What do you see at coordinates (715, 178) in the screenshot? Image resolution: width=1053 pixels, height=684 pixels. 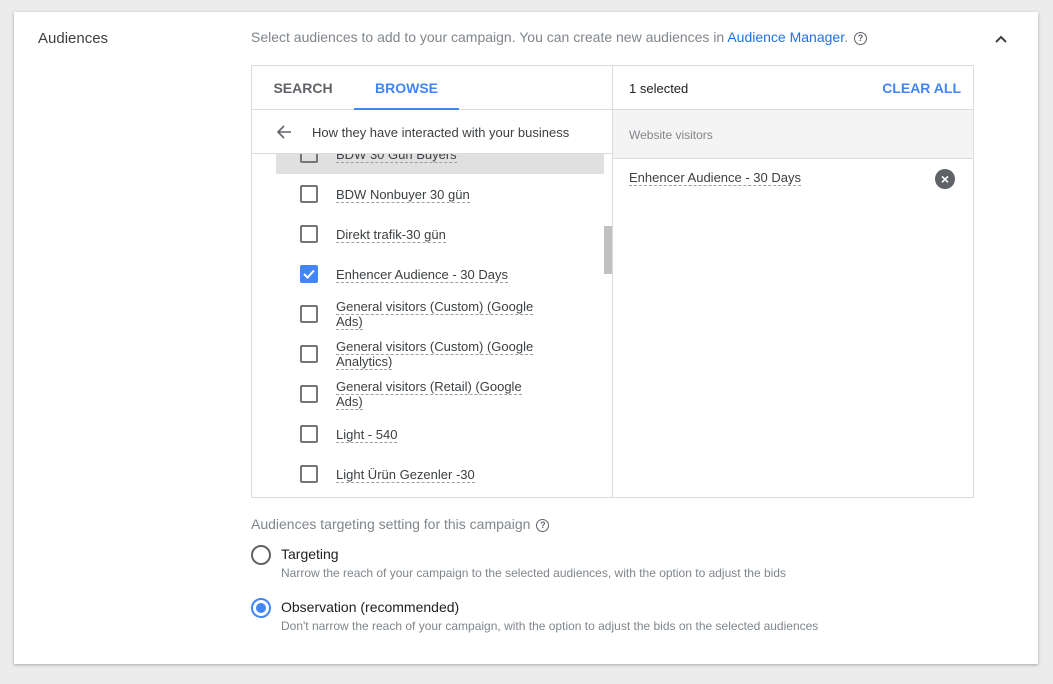 I see `selected-item-label: Enhencer Audience - 30 Days` at bounding box center [715, 178].